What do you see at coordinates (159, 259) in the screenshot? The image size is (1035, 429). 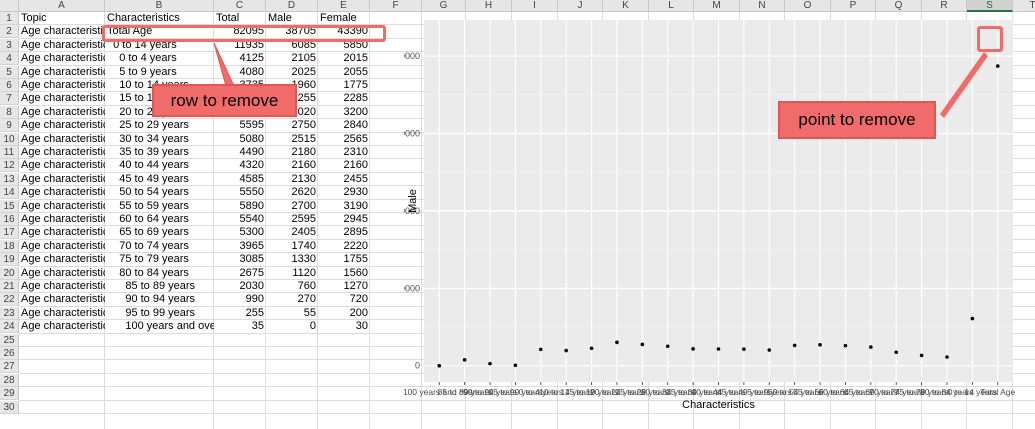 I see `cell: 75 to 79 years` at bounding box center [159, 259].